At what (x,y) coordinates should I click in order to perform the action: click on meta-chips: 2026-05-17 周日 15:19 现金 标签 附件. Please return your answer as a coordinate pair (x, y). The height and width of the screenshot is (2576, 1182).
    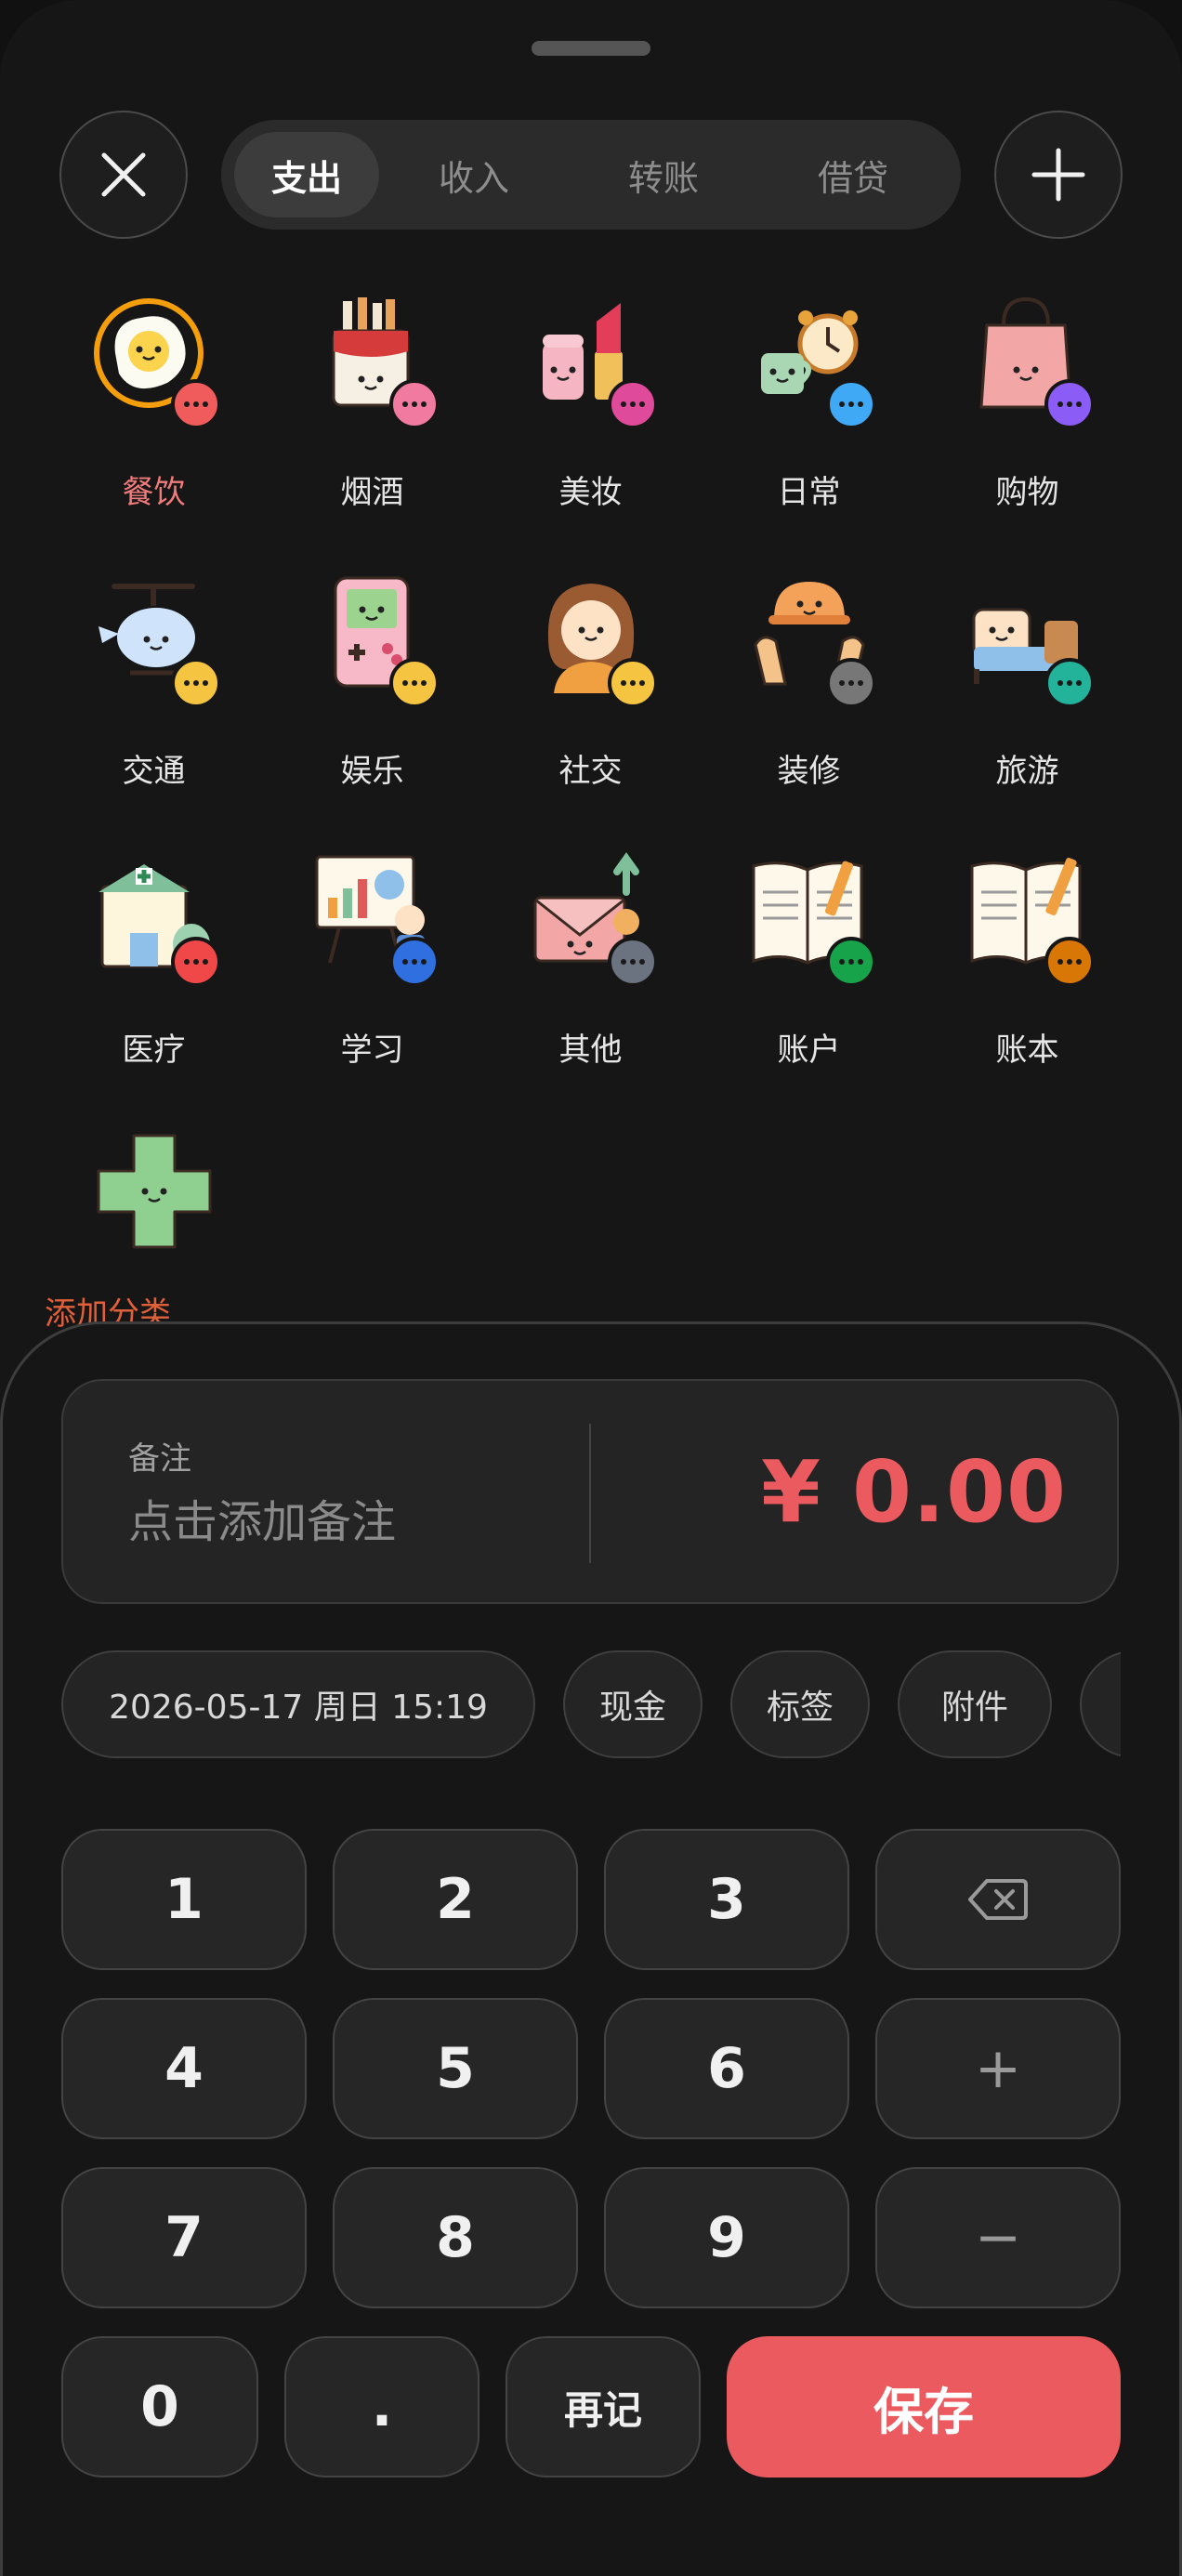
    Looking at the image, I should click on (591, 1704).